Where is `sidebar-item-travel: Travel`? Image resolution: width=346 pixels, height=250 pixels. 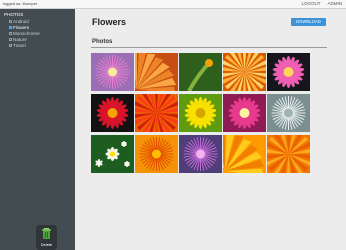
sidebar-item-travel: Travel is located at coordinates (17, 45).